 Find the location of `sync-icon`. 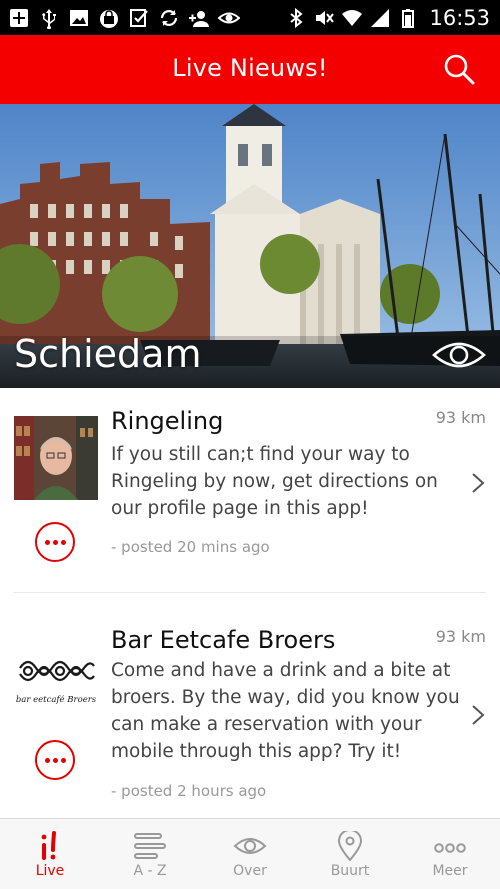

sync-icon is located at coordinates (169, 18).